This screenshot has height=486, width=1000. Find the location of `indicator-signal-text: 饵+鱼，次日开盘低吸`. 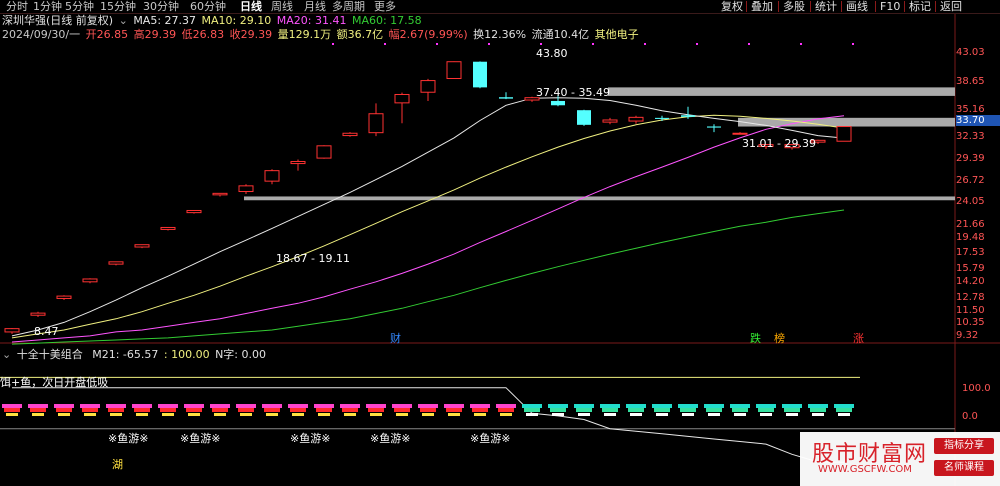

indicator-signal-text: 饵+鱼，次日开盘低吸 is located at coordinates (54, 382).